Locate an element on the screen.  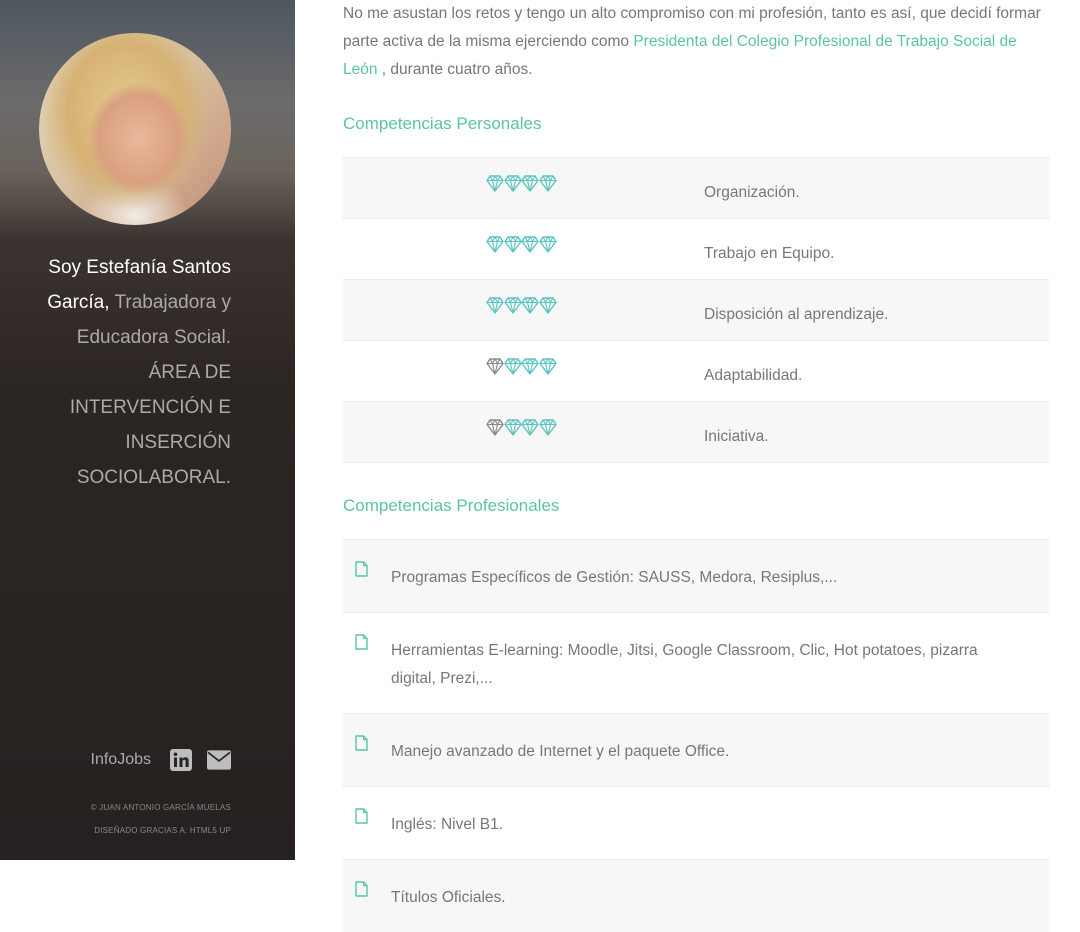
professional-competencies-title: Competencias Profesionales is located at coordinates (451, 505).